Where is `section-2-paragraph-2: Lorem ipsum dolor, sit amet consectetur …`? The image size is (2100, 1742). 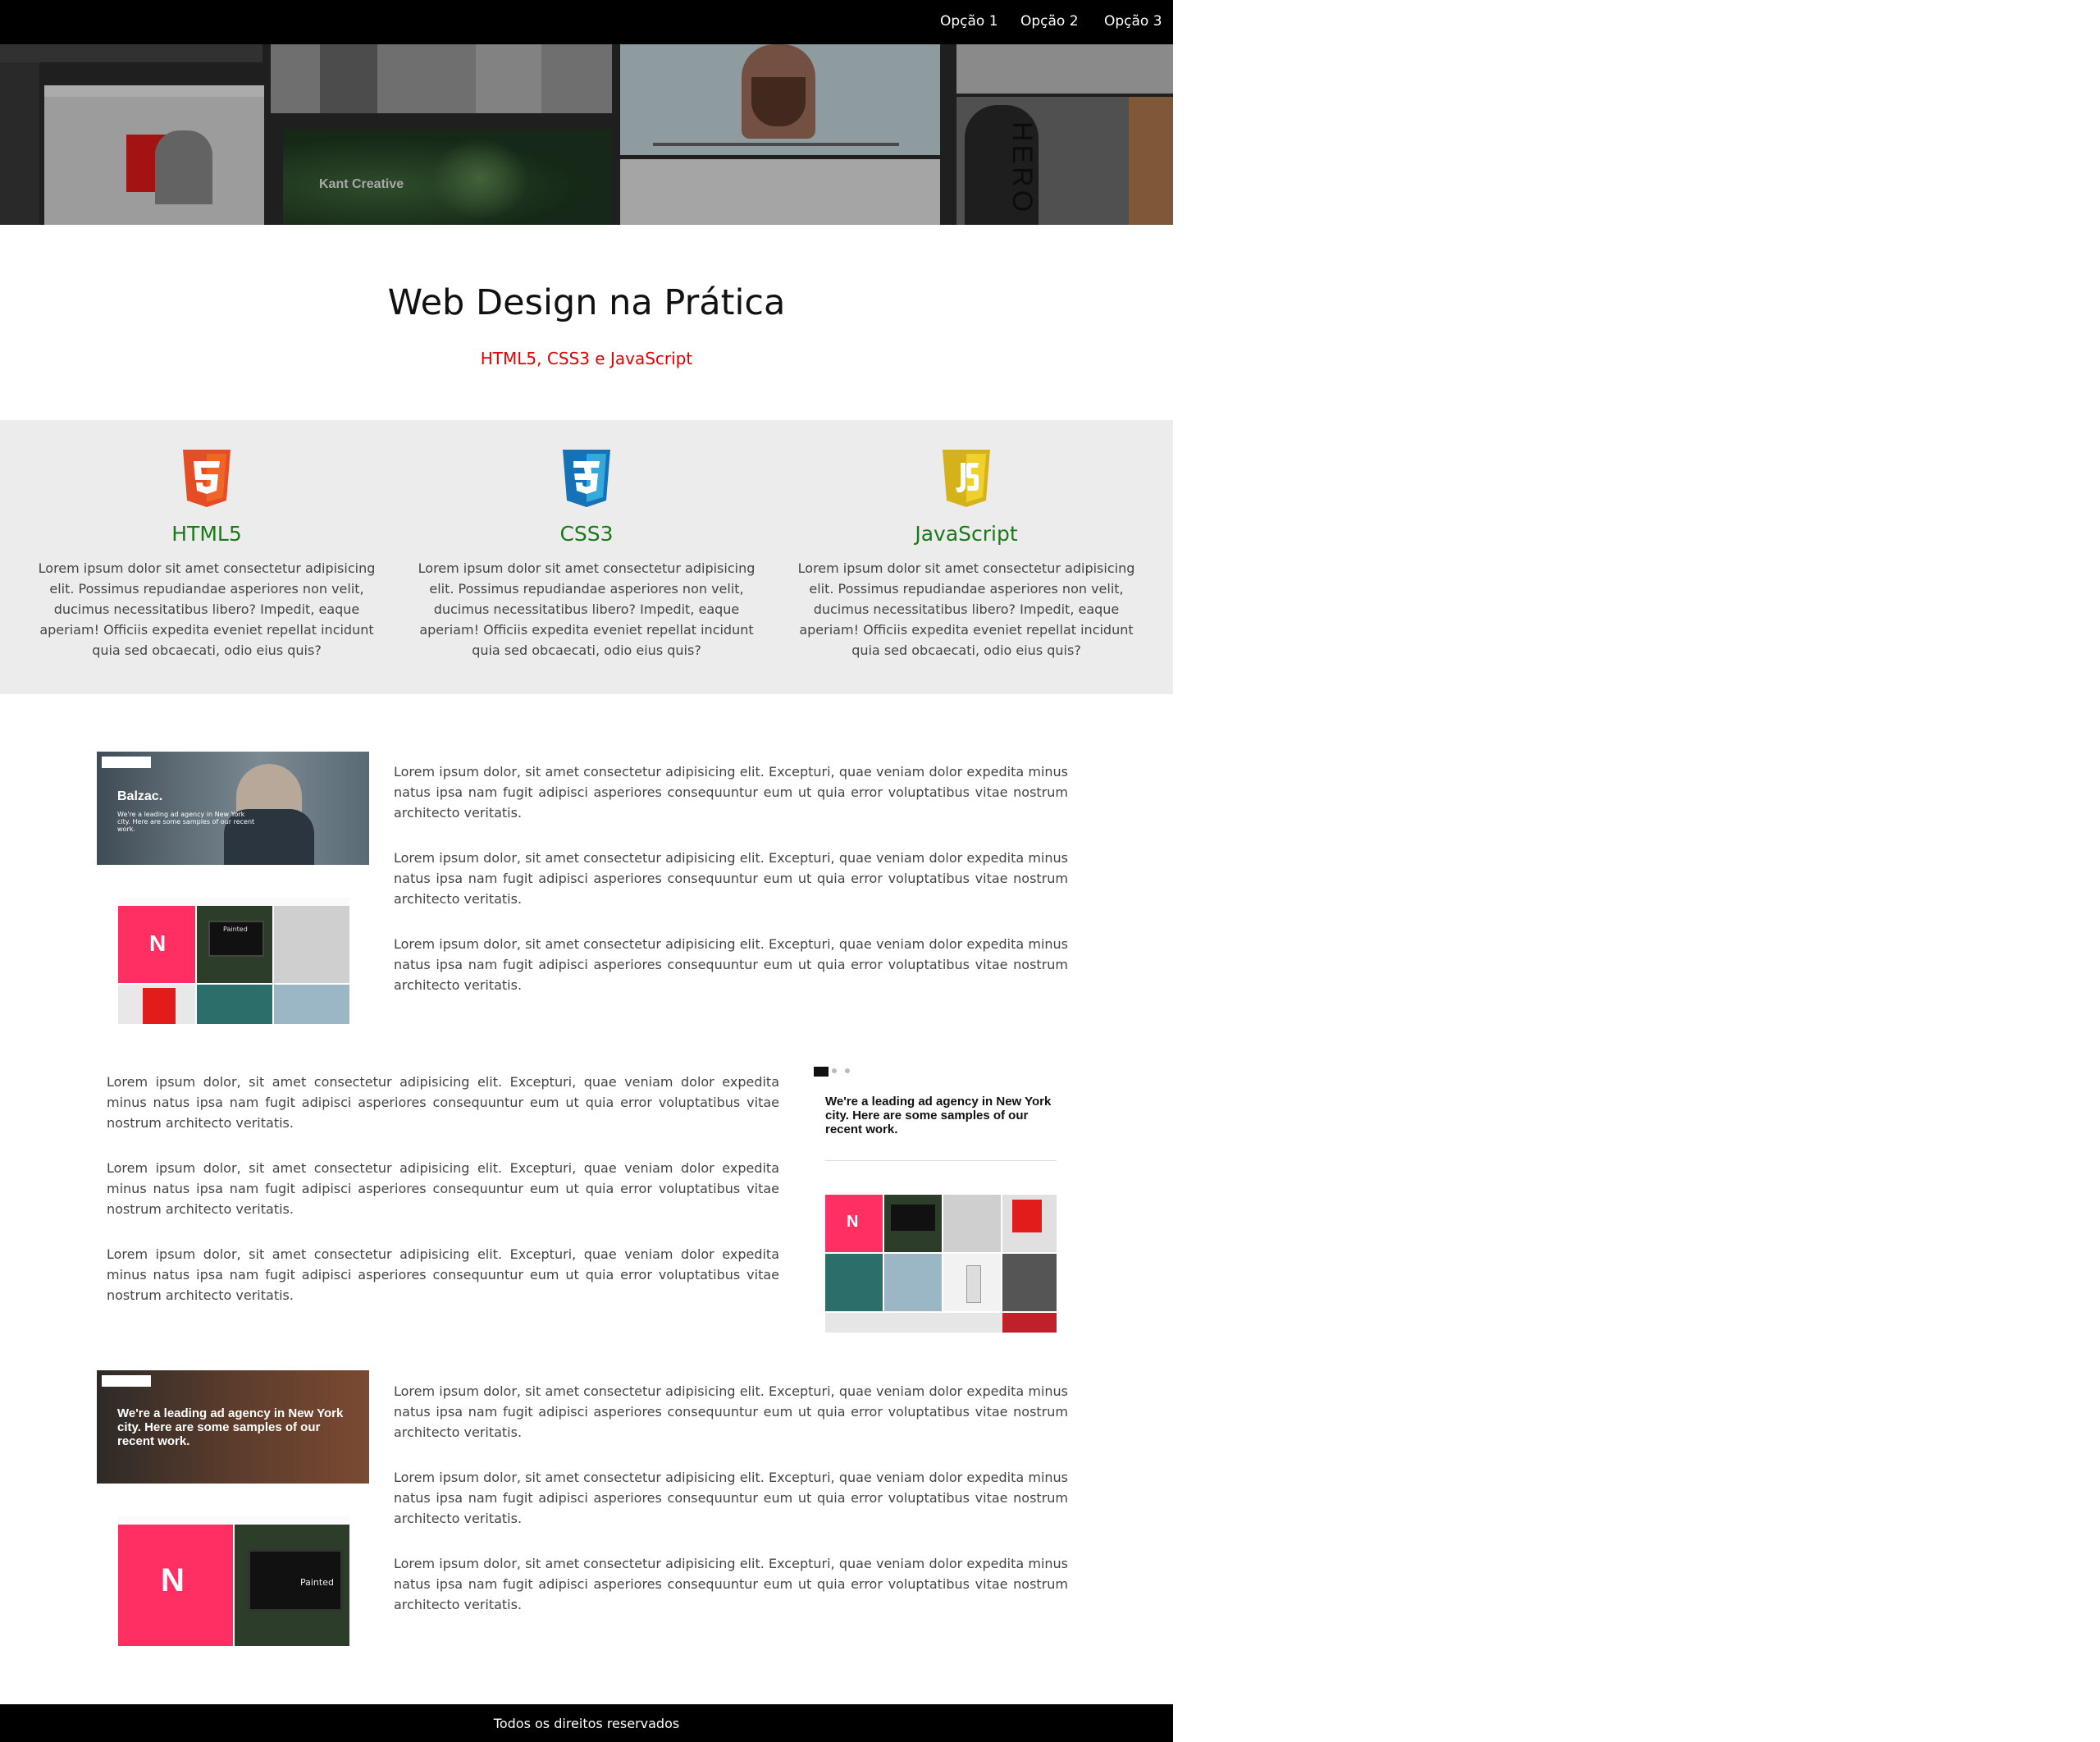
section-2-paragraph-2: Lorem ipsum dolor, sit amet consectetur … is located at coordinates (443, 1189).